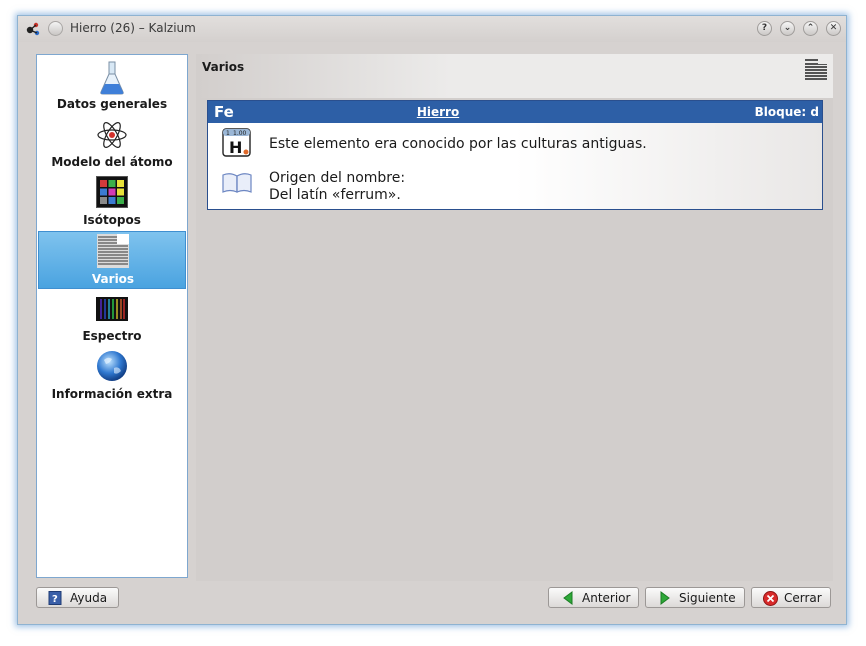 The image size is (866, 646). Describe the element at coordinates (803, 598) in the screenshot. I see `close-button-label: Cerrar` at that location.